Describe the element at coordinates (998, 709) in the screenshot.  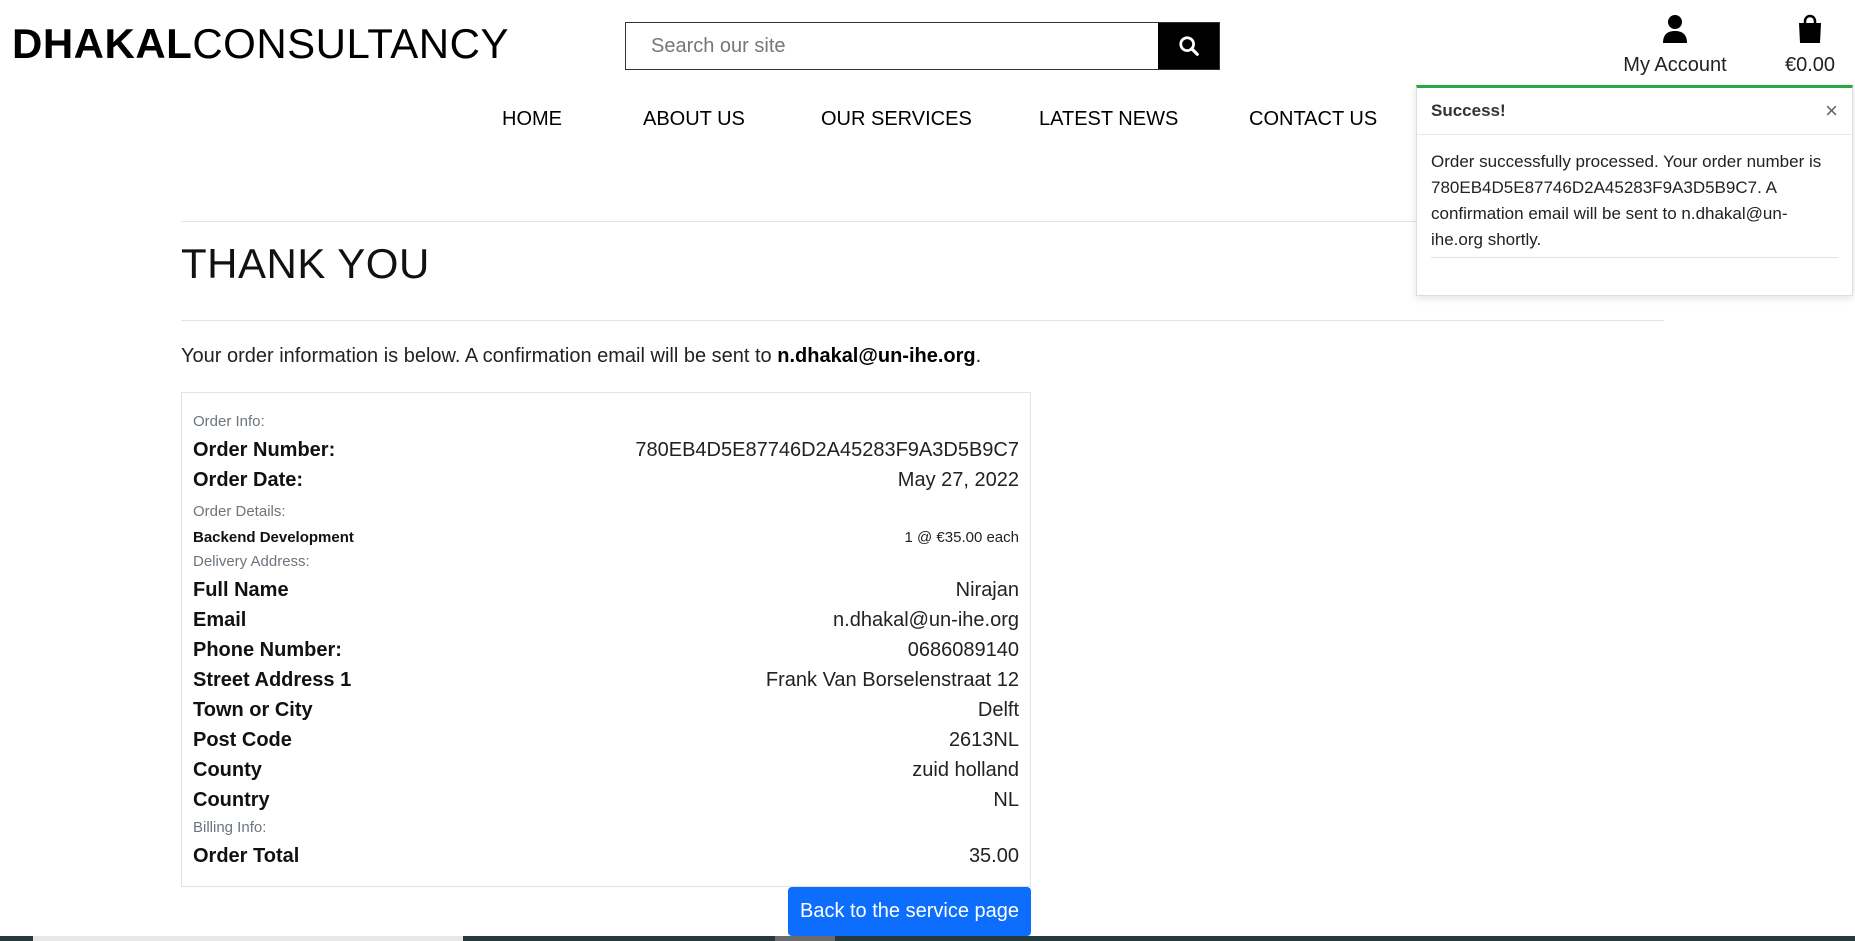
I see `town-value: Delft` at that location.